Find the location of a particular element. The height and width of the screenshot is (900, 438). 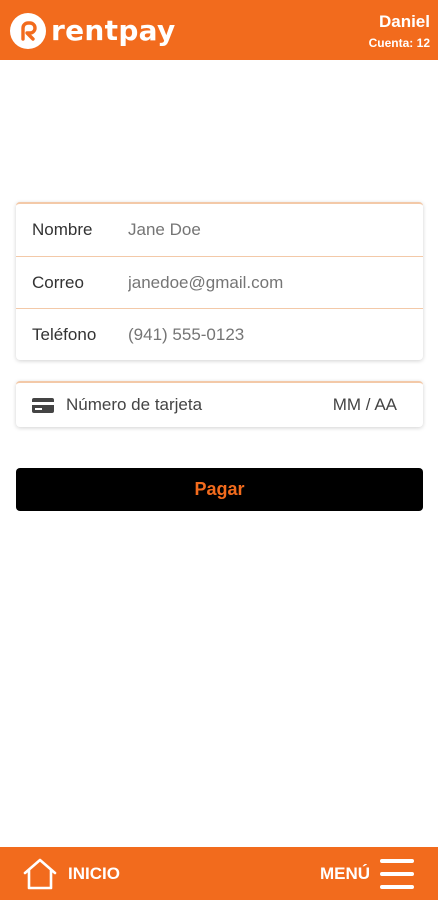

phone-row: Teléfono is located at coordinates (219, 334).